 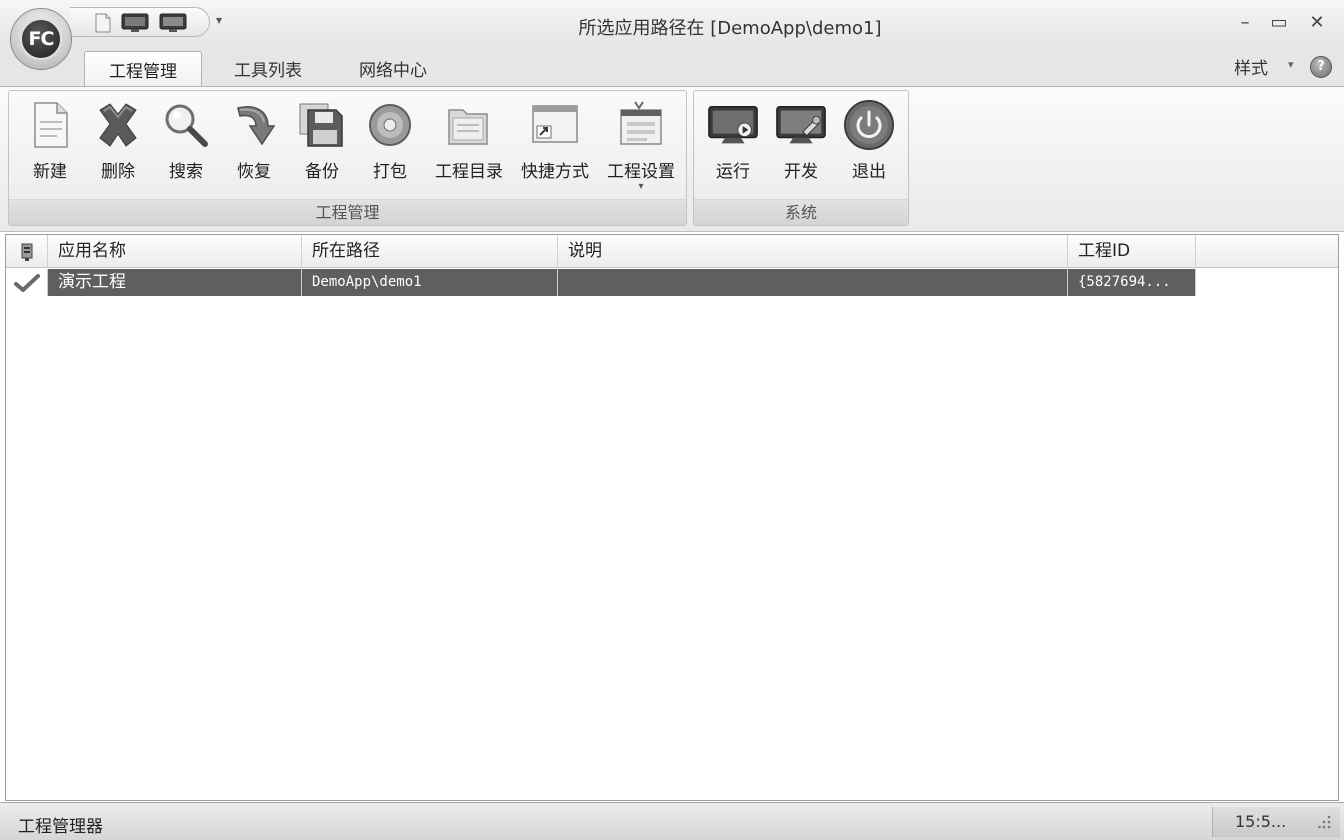 I want to click on shortcut-label: 快捷方式, so click(x=555, y=172).